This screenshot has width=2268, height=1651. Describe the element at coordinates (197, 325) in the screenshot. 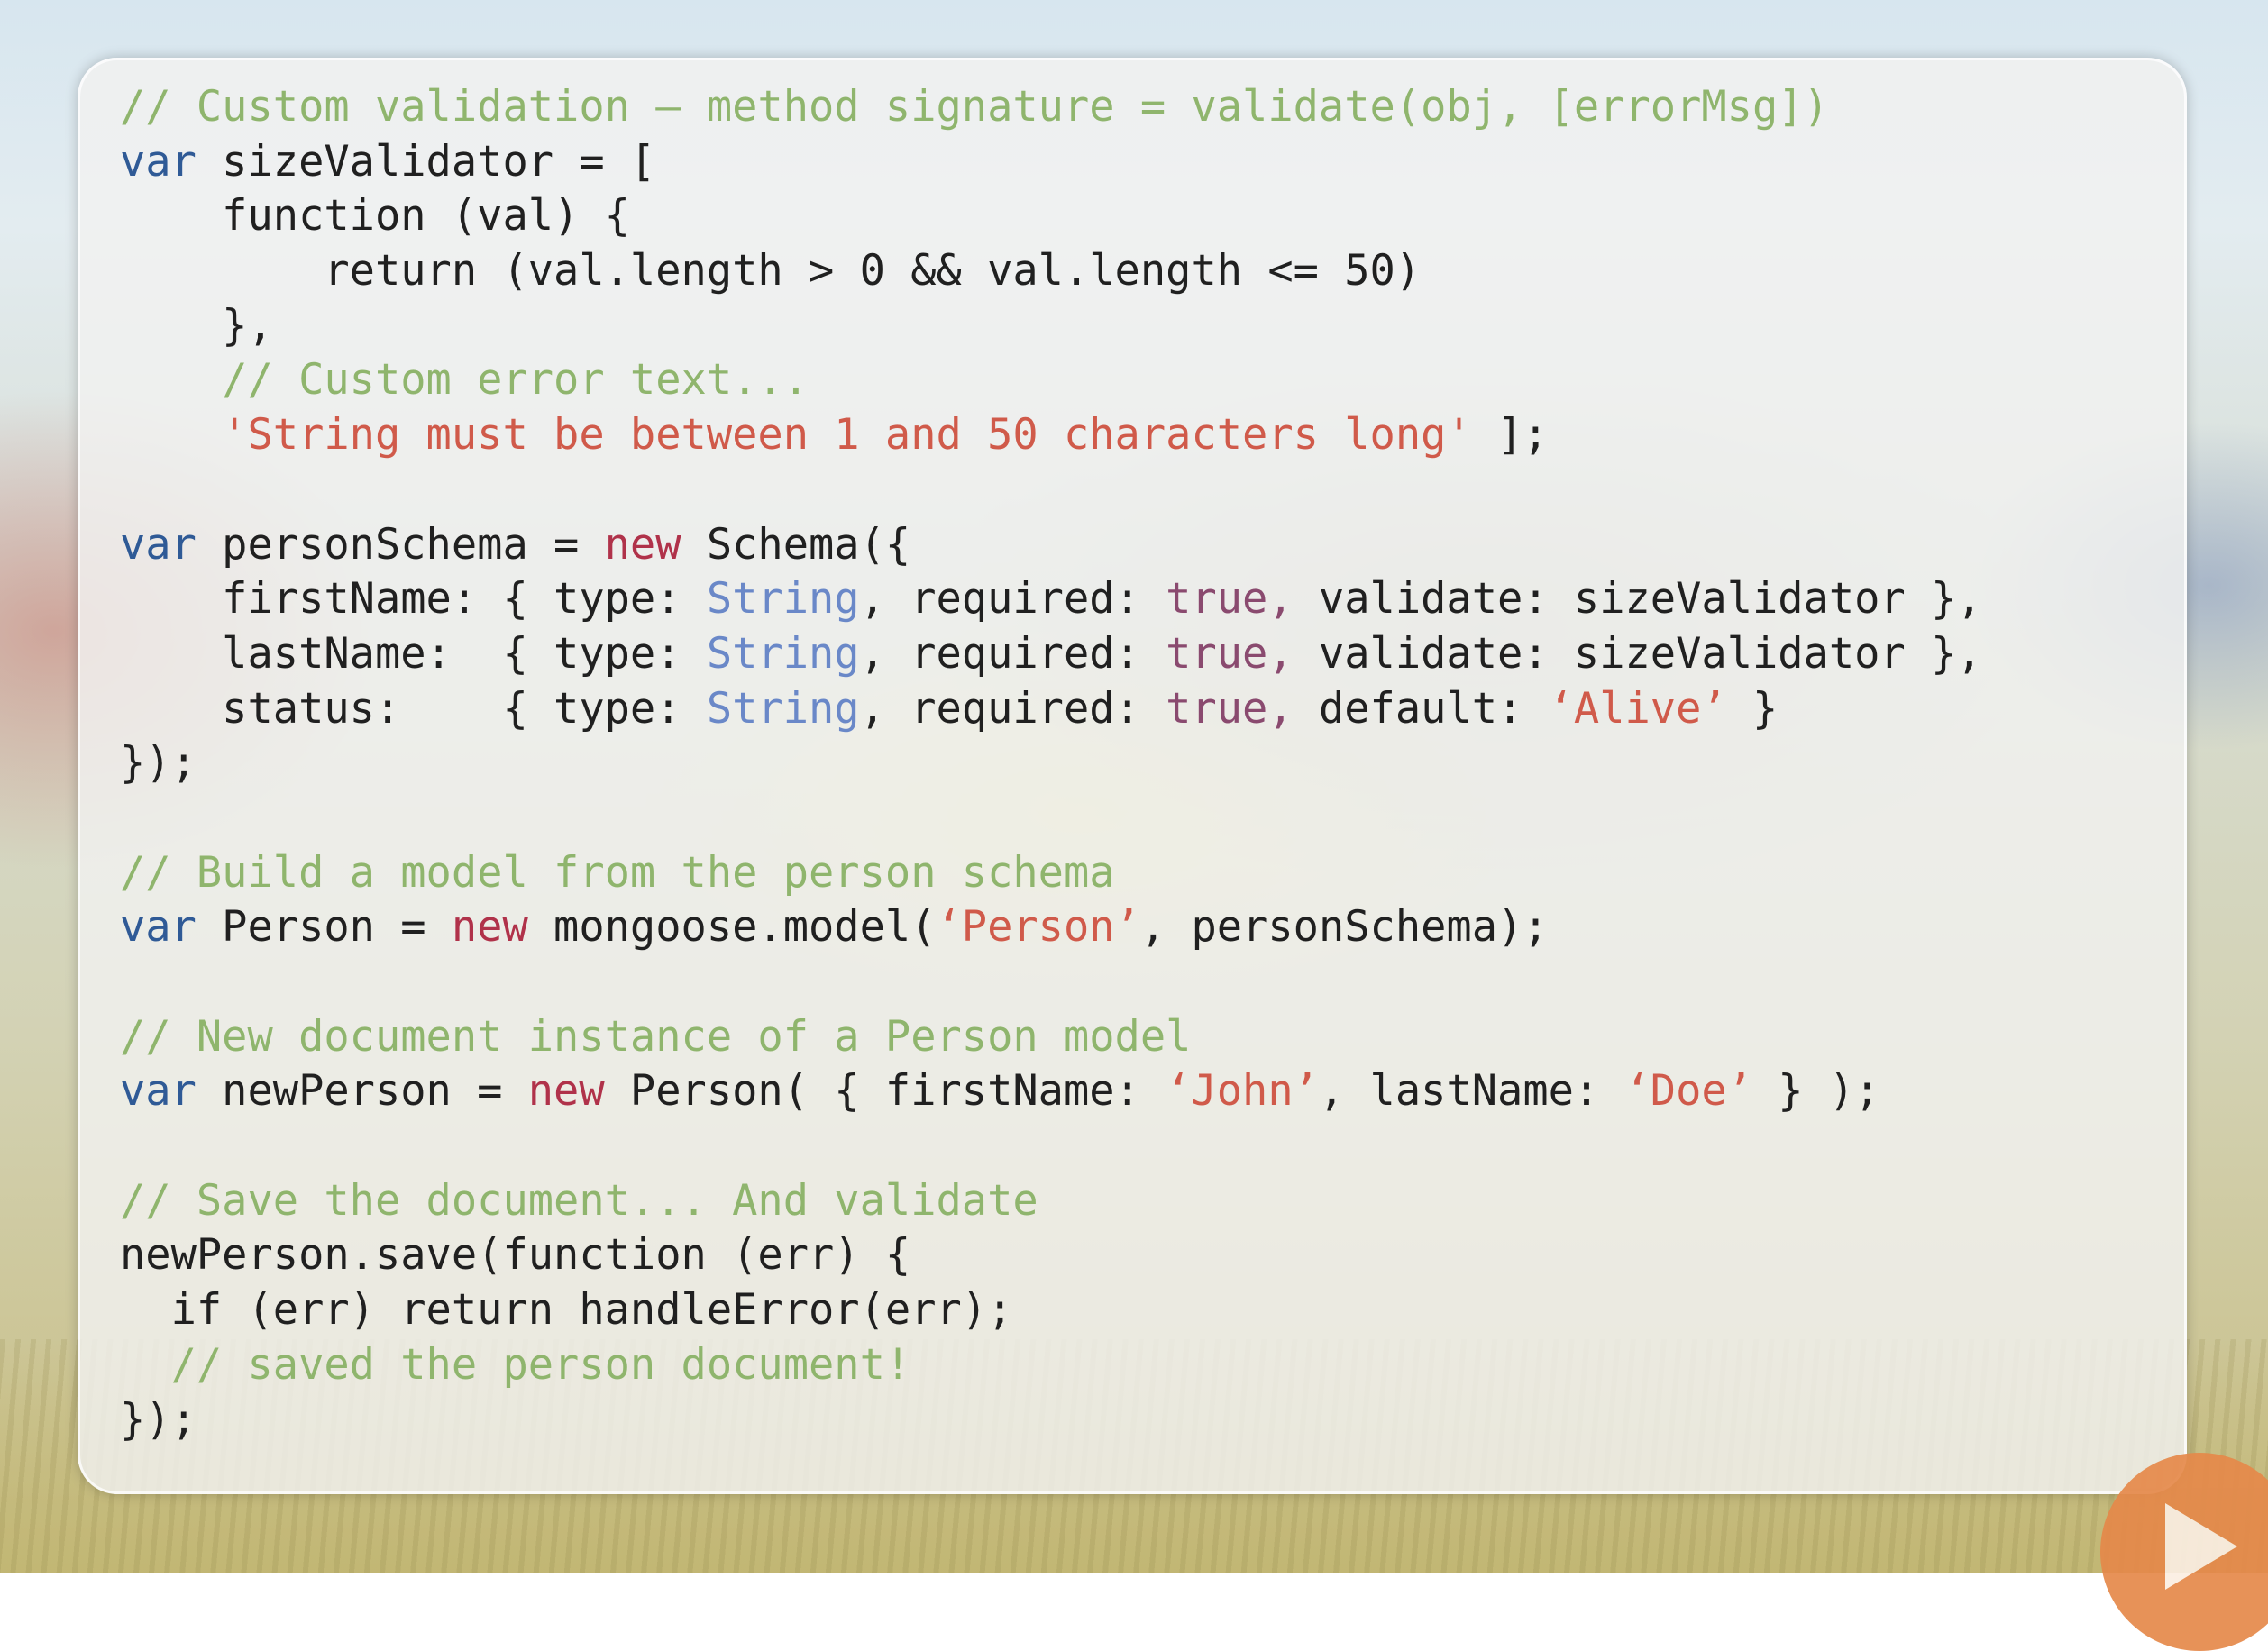

I see `code-token: },` at that location.